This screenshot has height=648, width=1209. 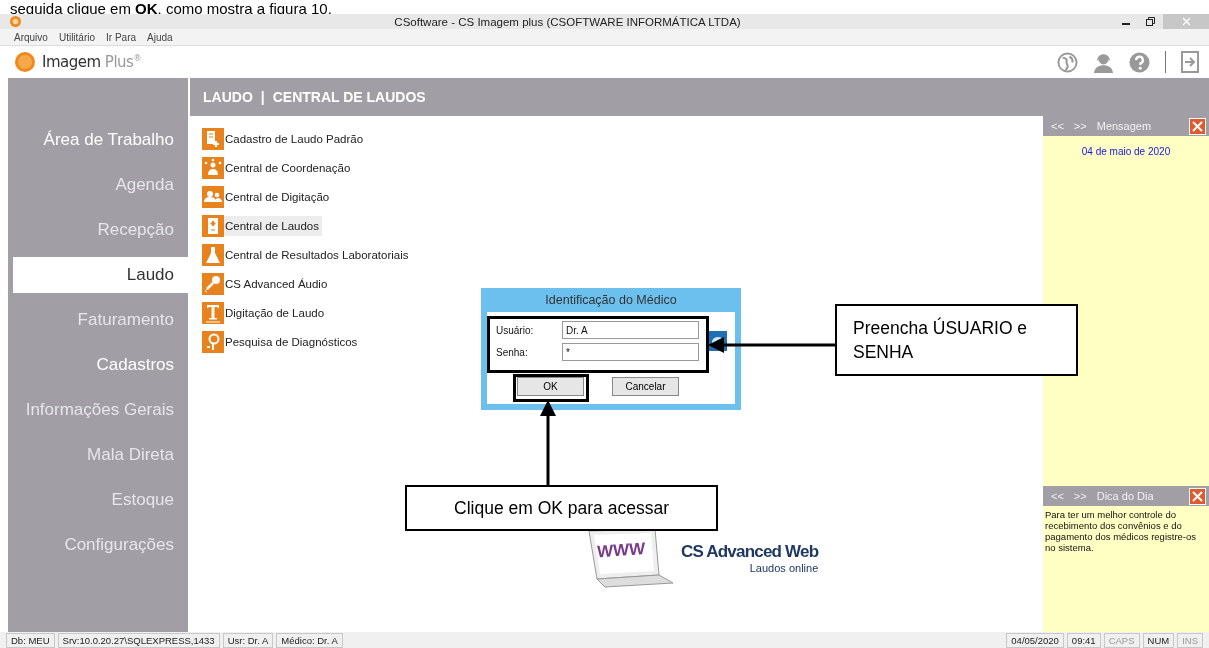 I want to click on message-date: 04 de maio de 2020, so click(x=1126, y=151).